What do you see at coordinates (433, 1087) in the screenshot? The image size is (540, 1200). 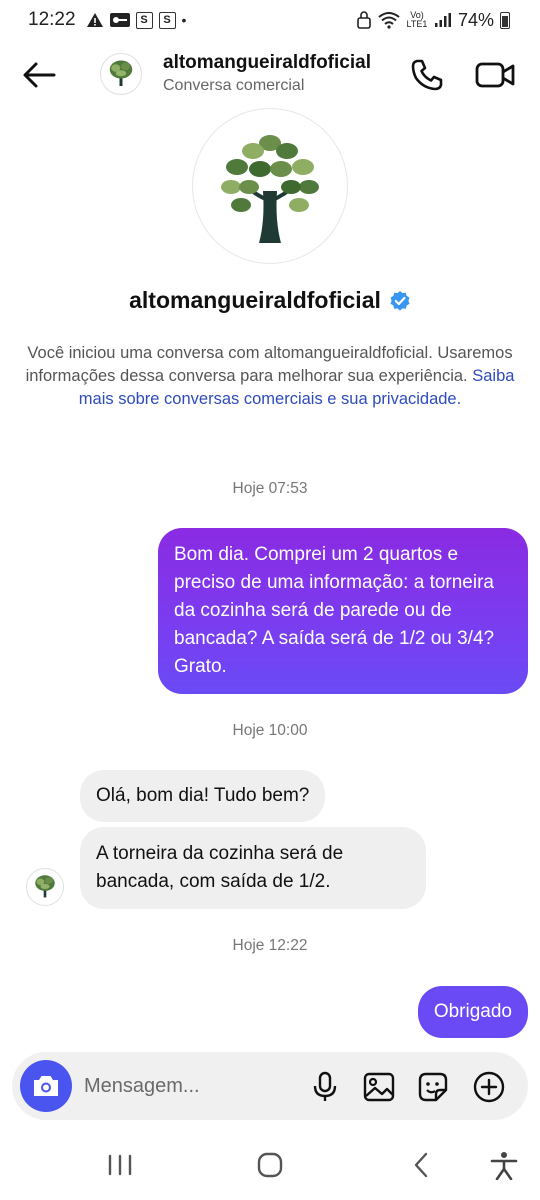 I see `sticker-icon` at bounding box center [433, 1087].